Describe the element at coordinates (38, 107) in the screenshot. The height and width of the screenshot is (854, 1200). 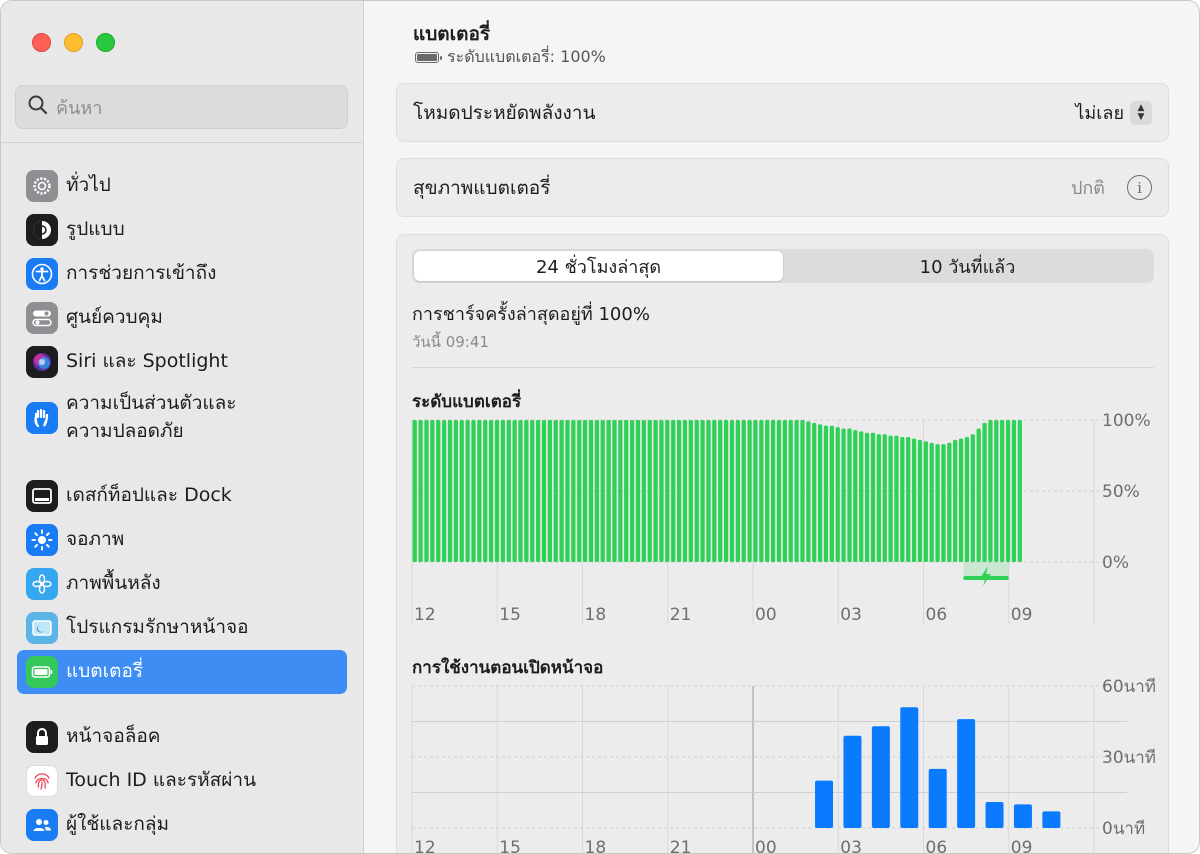
I see `search-icon` at that location.